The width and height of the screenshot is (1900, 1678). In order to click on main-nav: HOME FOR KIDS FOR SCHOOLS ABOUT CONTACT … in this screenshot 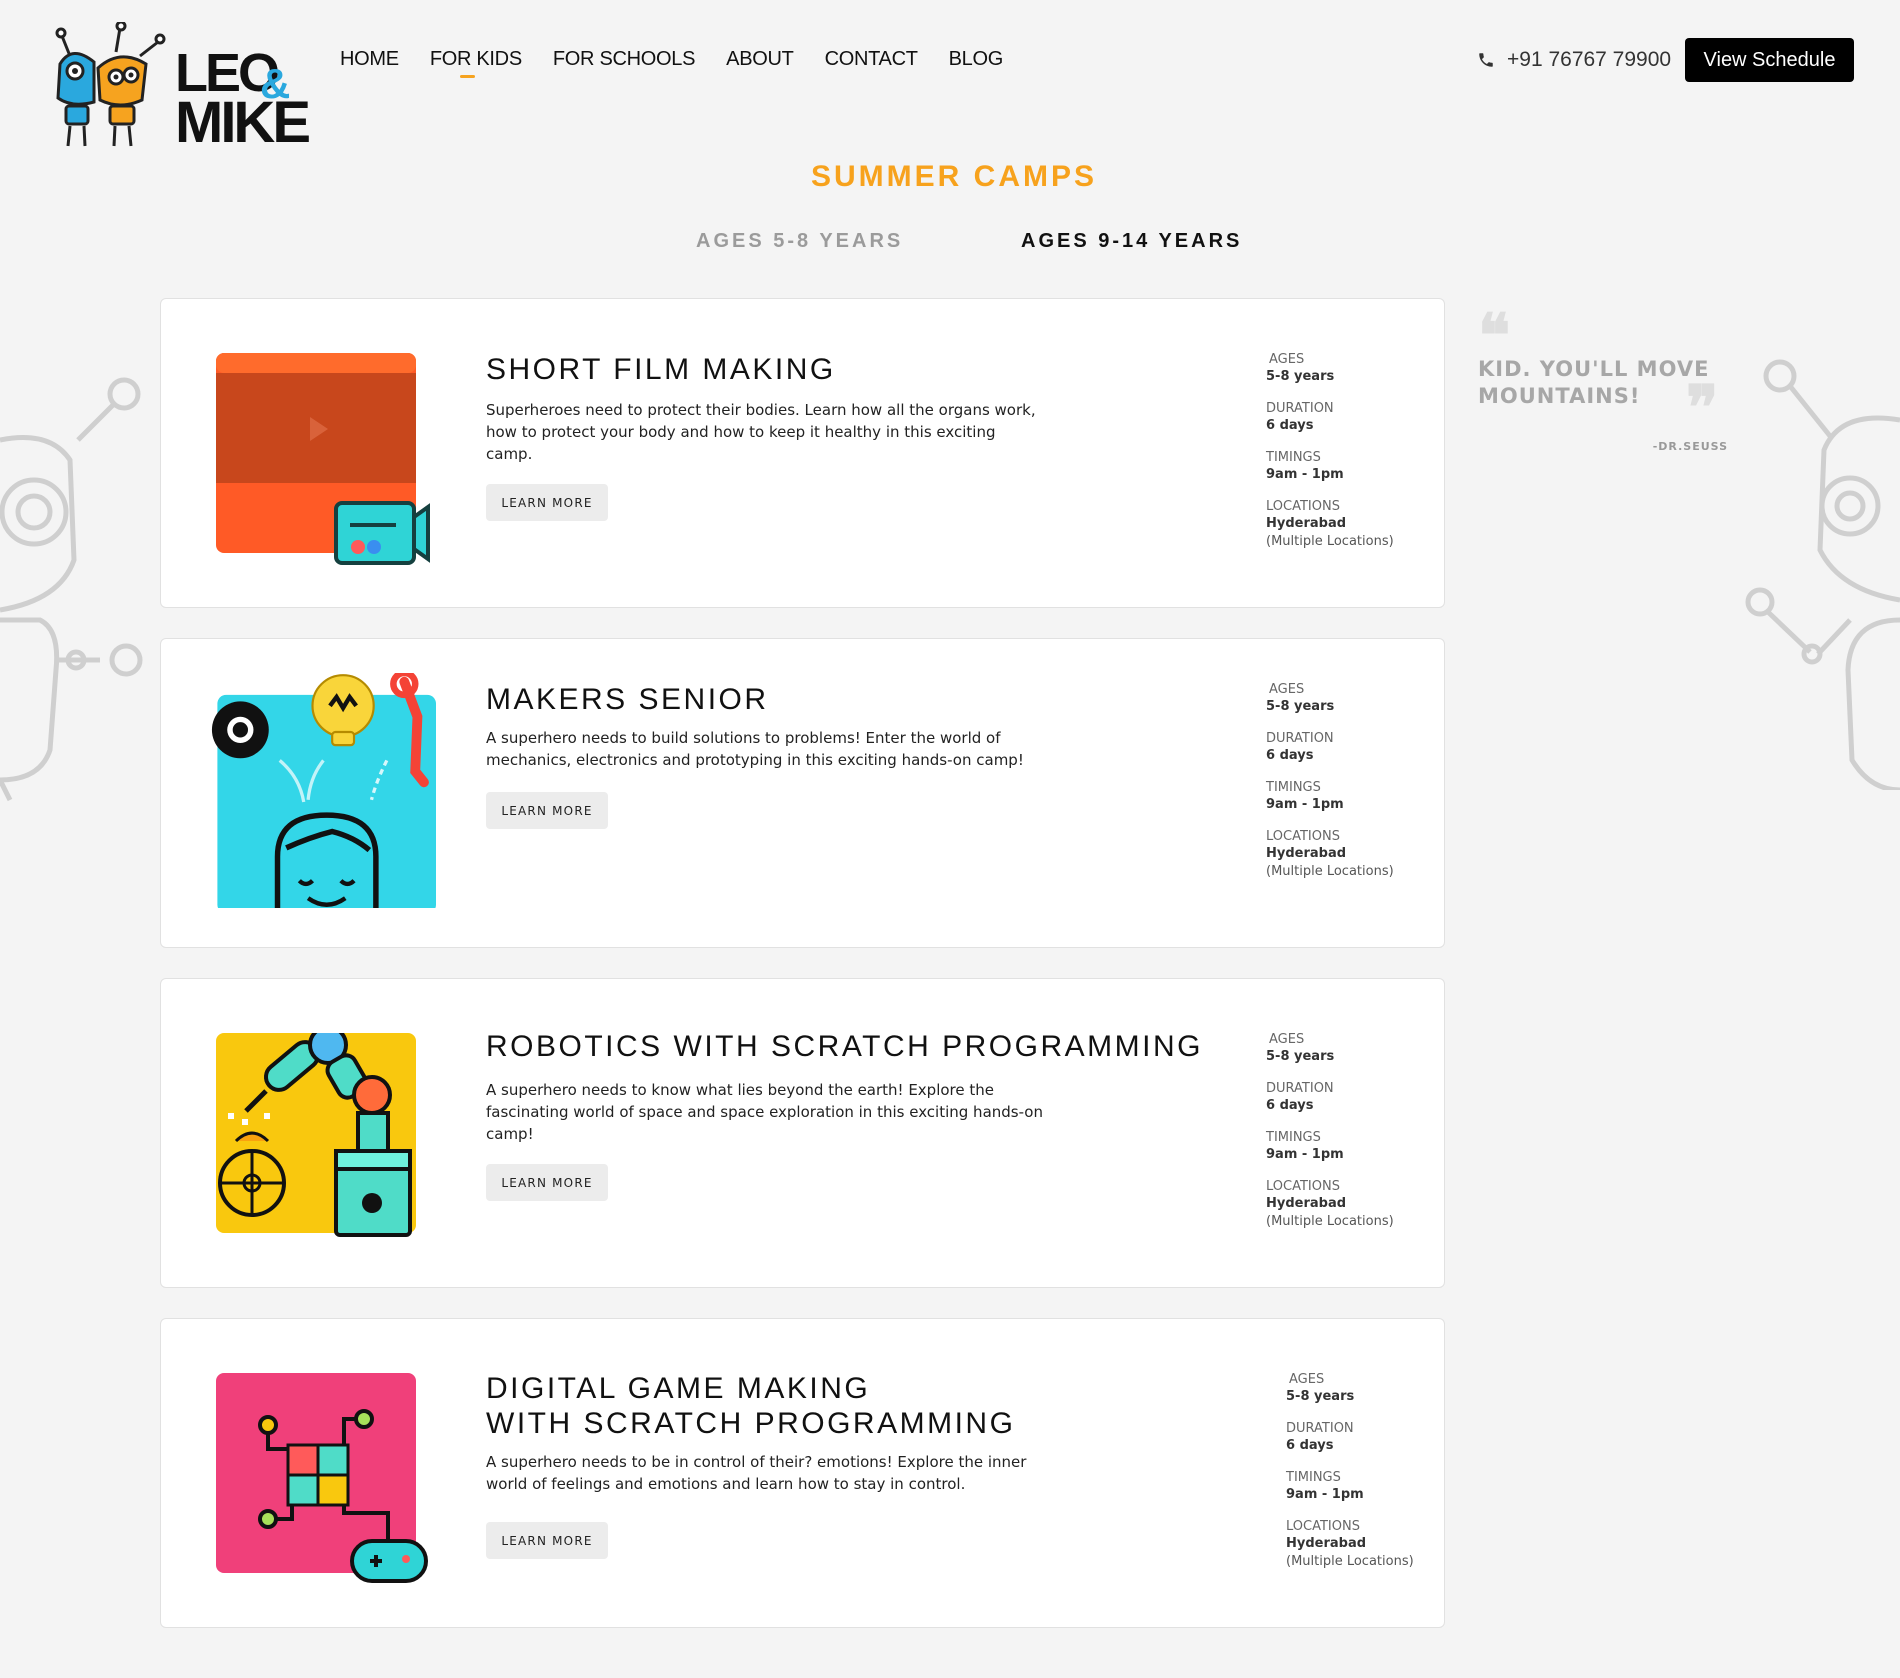, I will do `click(672, 63)`.